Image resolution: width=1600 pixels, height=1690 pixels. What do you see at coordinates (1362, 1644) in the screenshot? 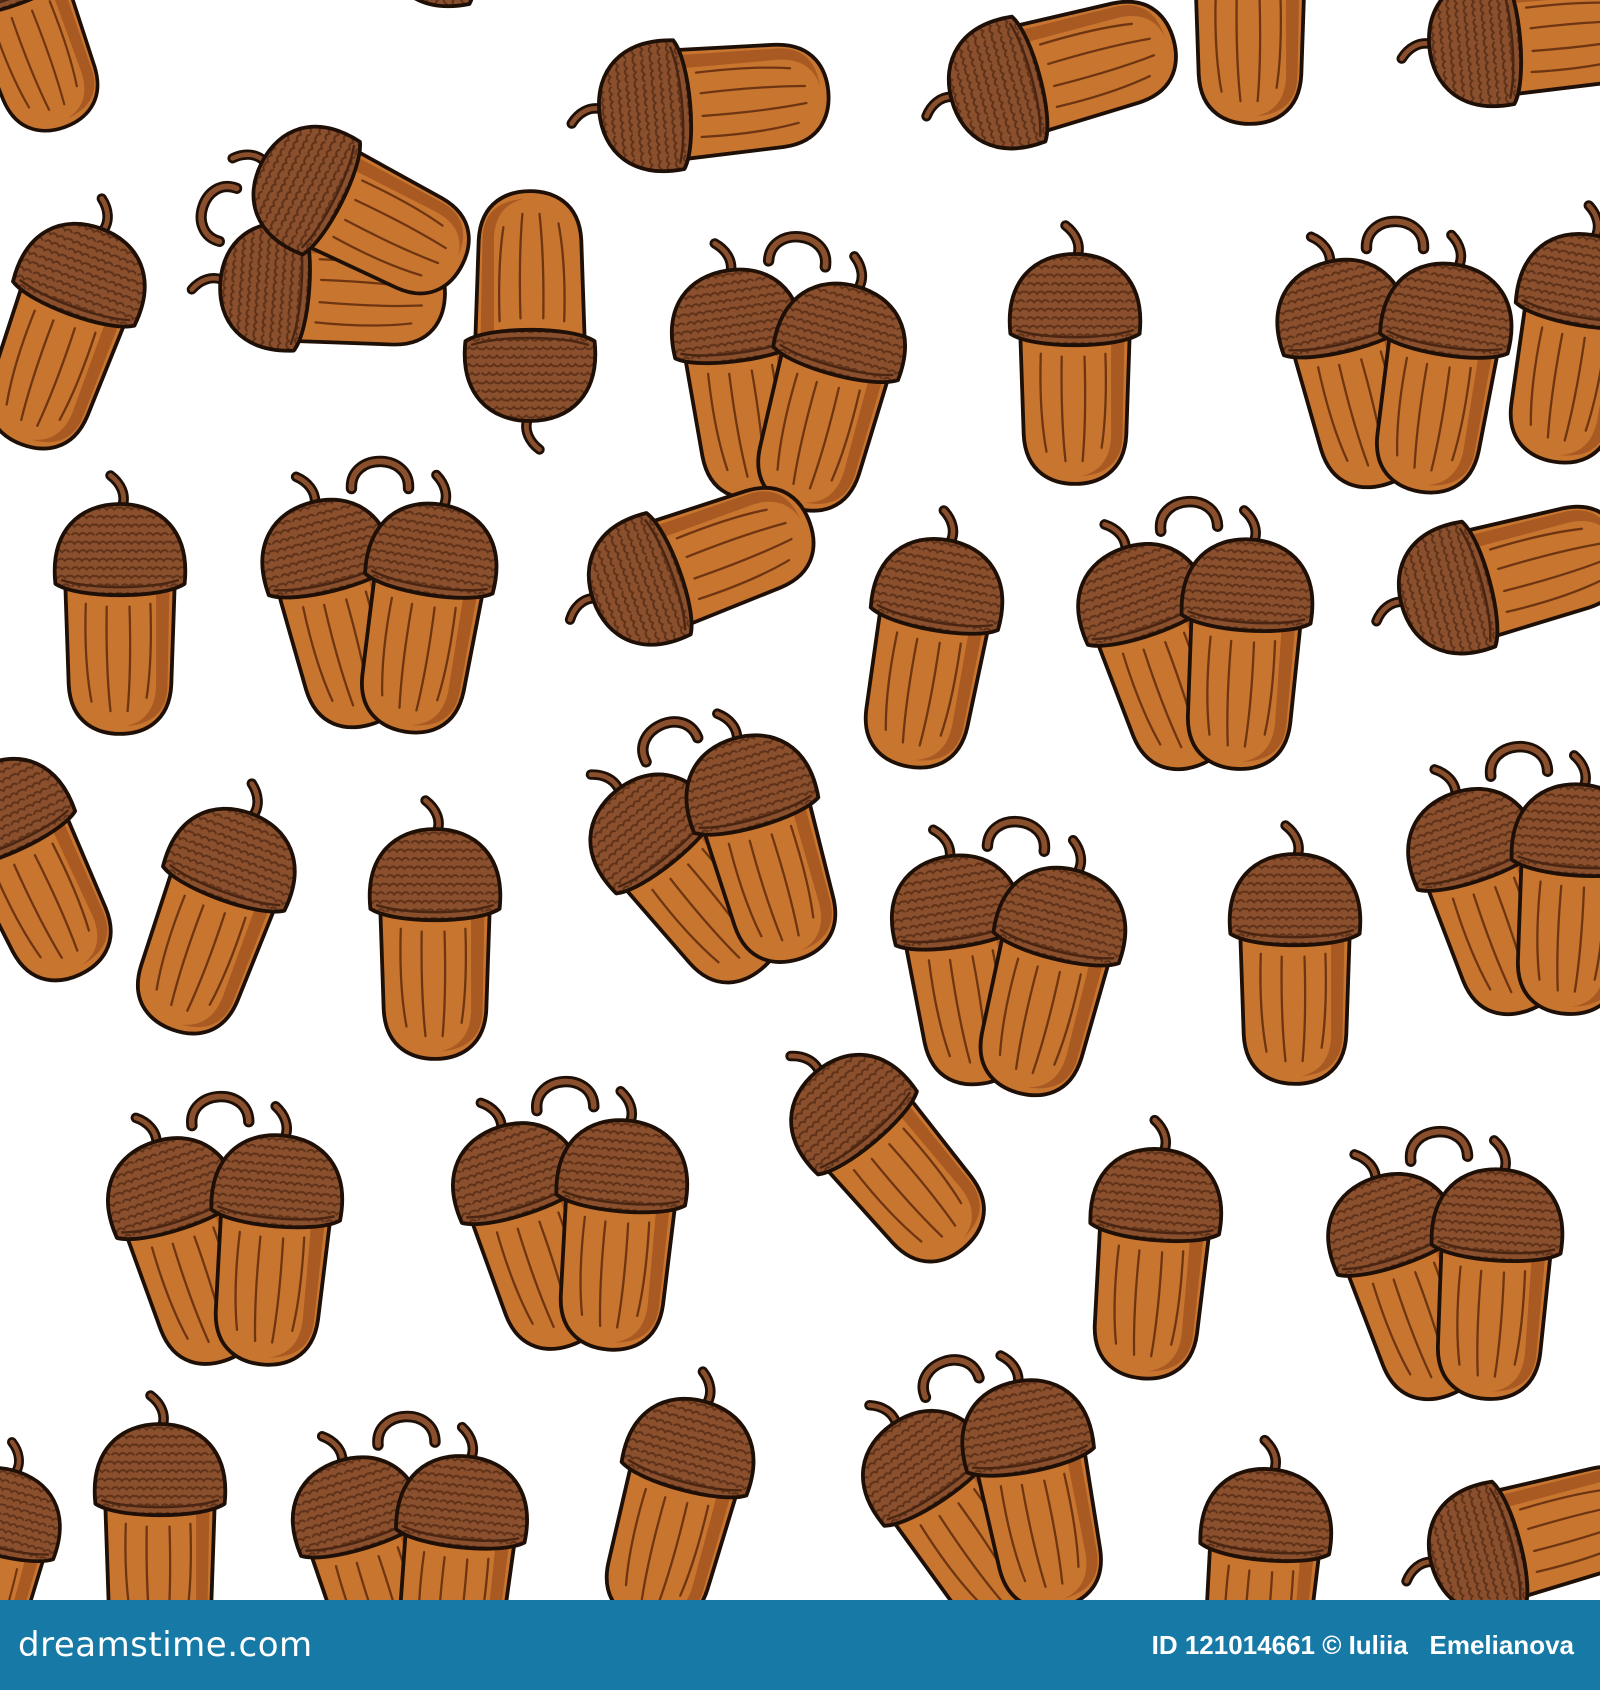
I see `image-credit: ID 121014661 © Iuliia Emelianova` at bounding box center [1362, 1644].